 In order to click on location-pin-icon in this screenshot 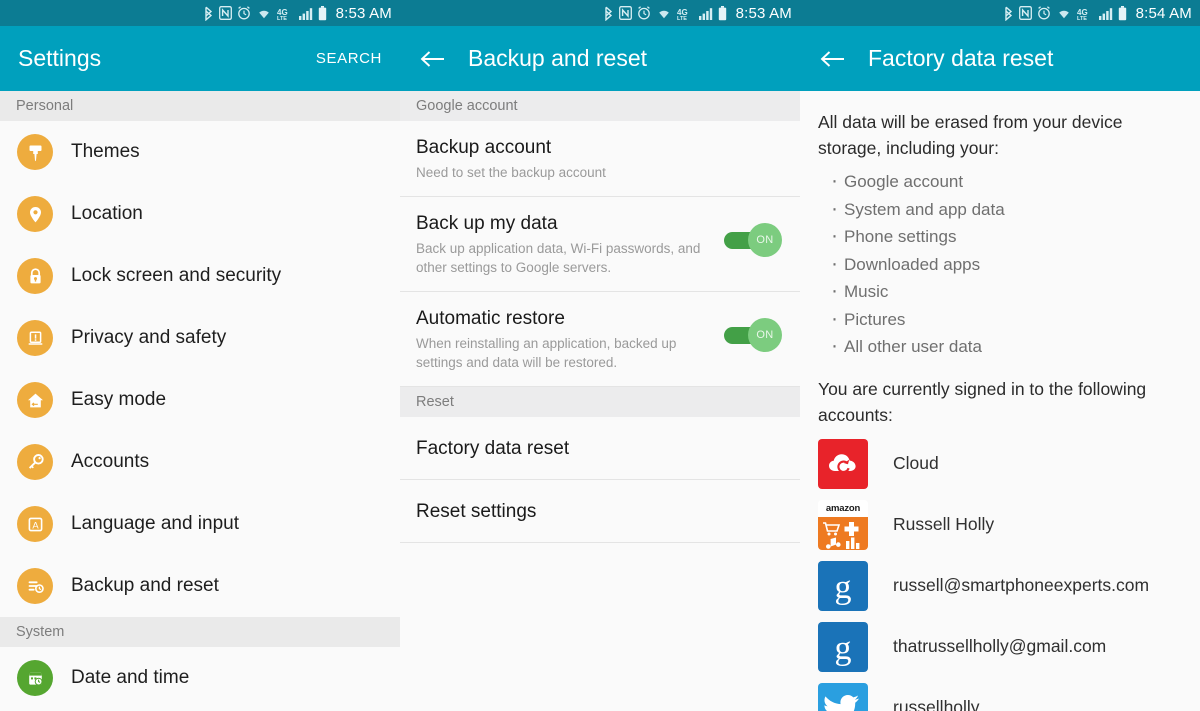, I will do `click(35, 214)`.